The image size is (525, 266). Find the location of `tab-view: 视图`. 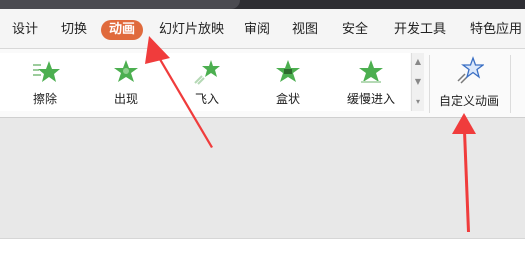

tab-view: 视图 is located at coordinates (305, 30).